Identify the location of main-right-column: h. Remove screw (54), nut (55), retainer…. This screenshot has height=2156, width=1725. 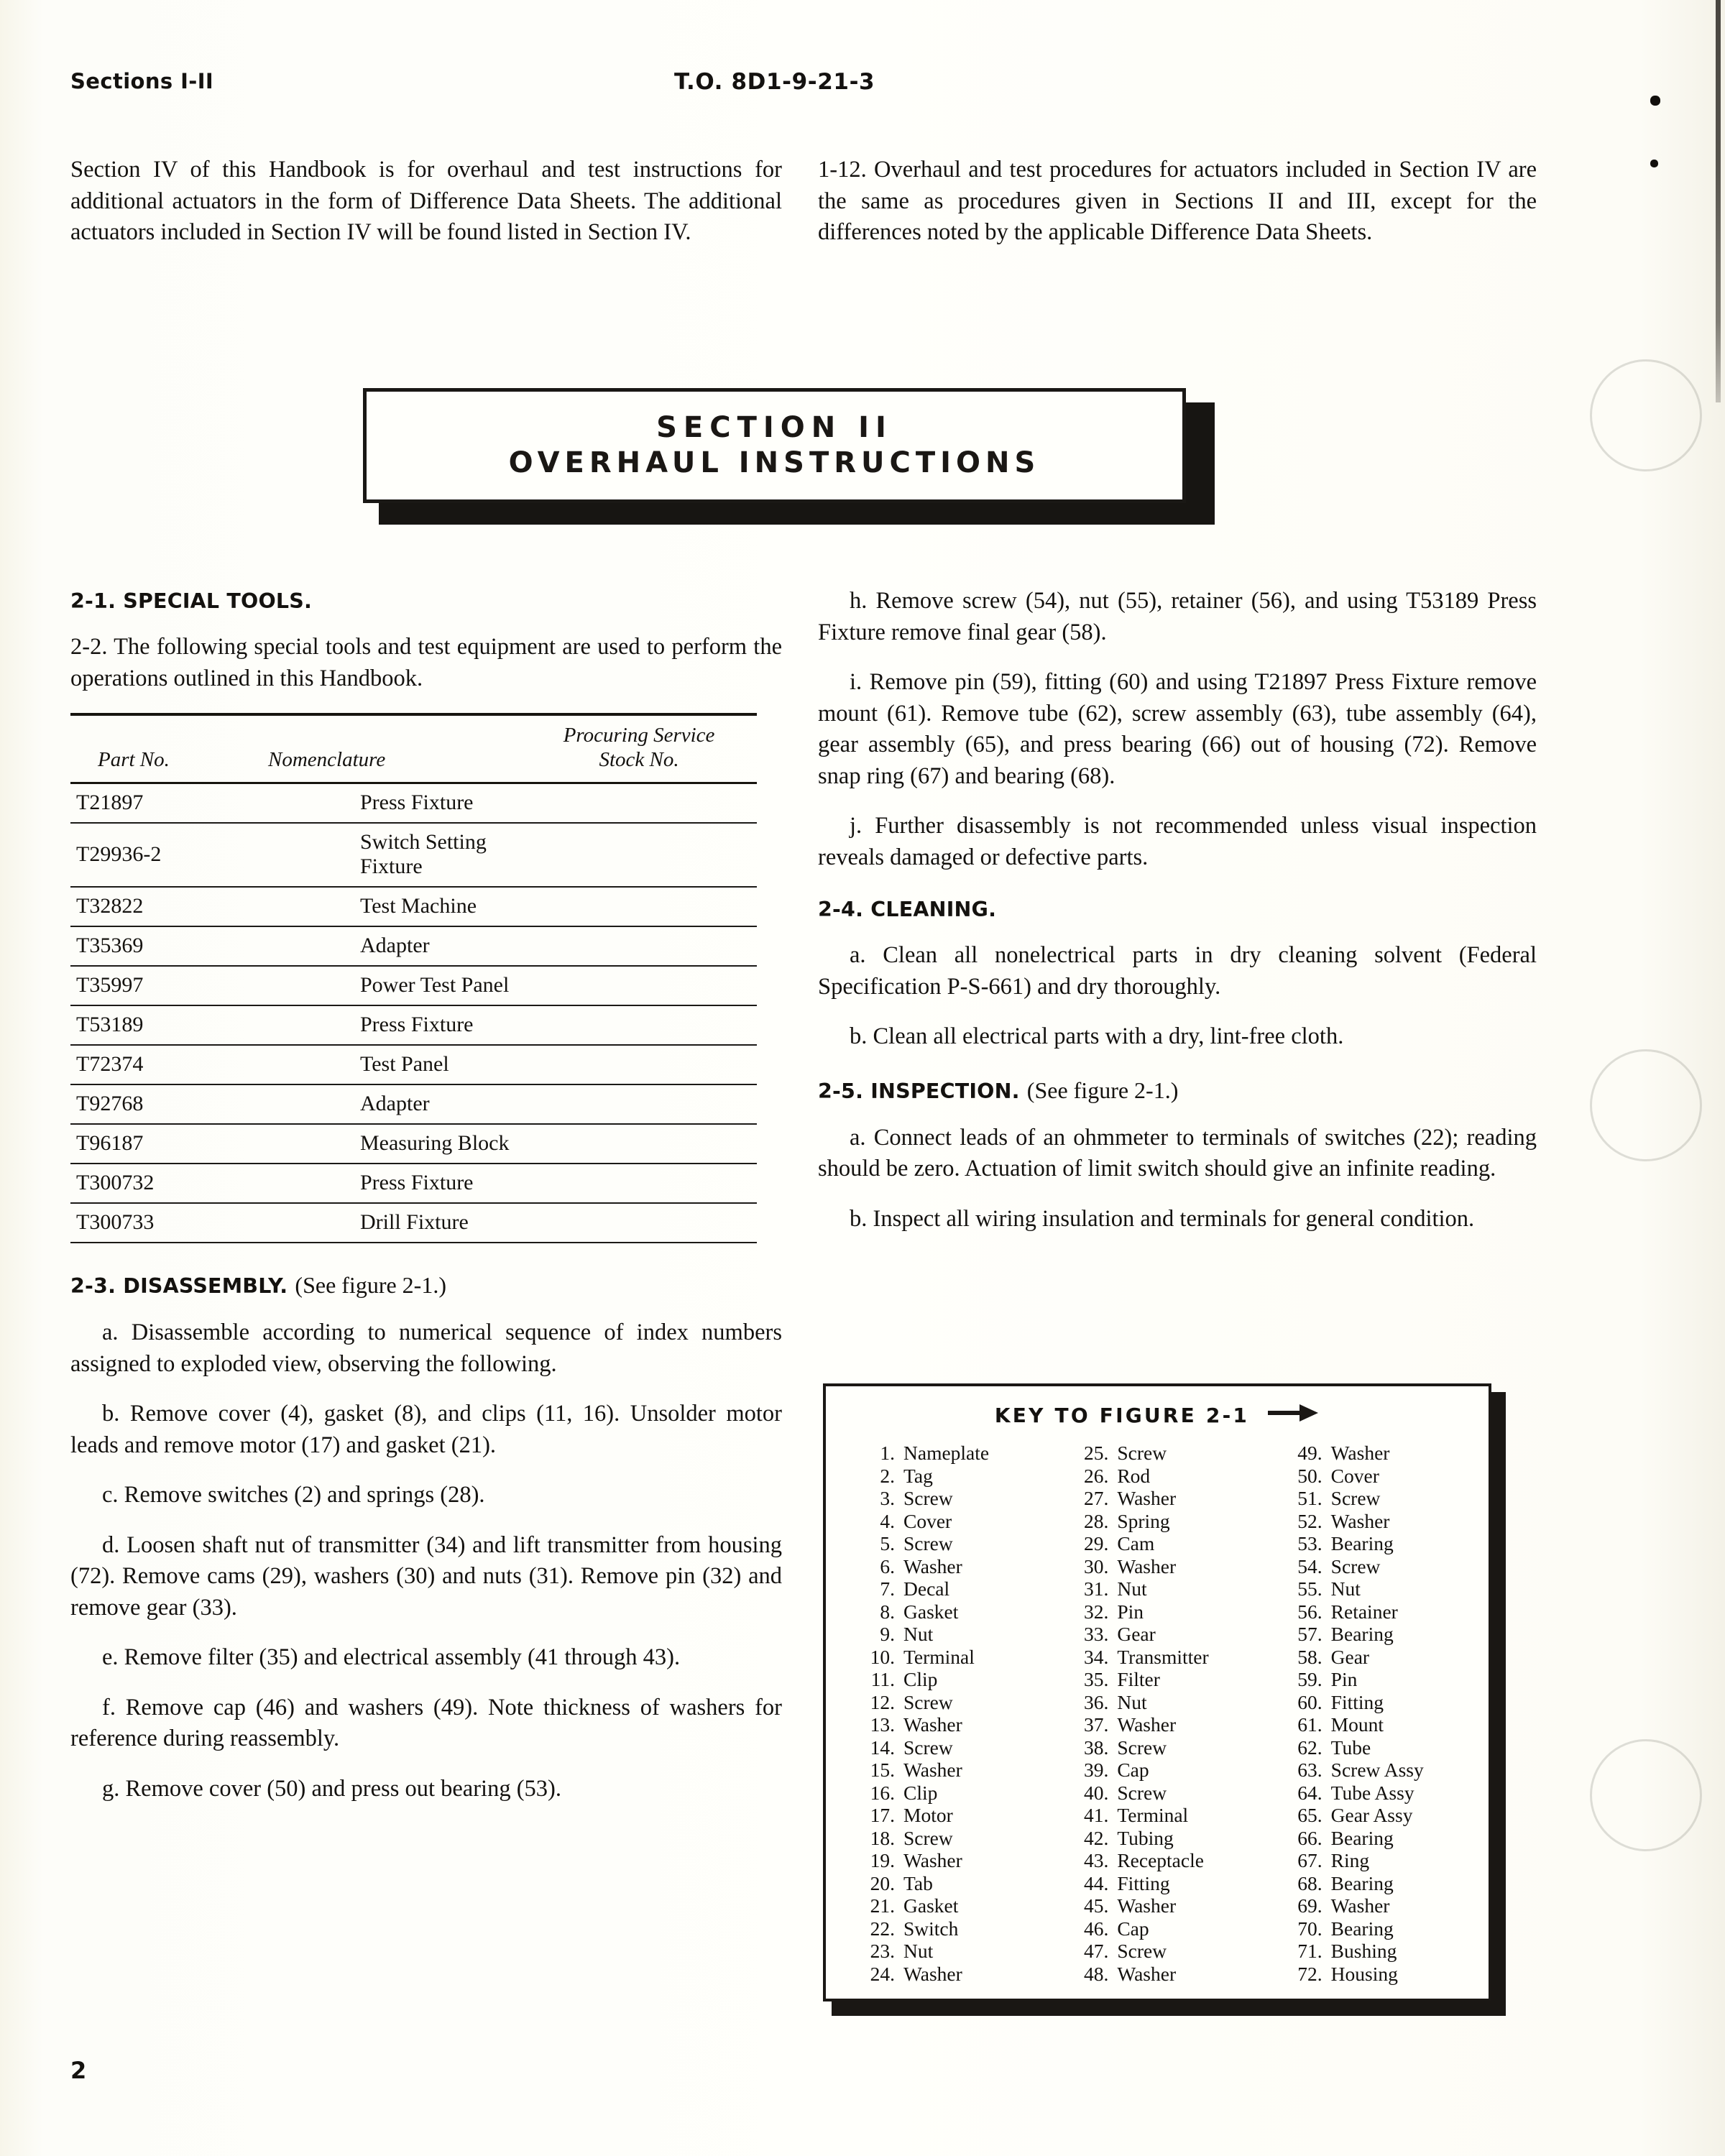
(1177, 911).